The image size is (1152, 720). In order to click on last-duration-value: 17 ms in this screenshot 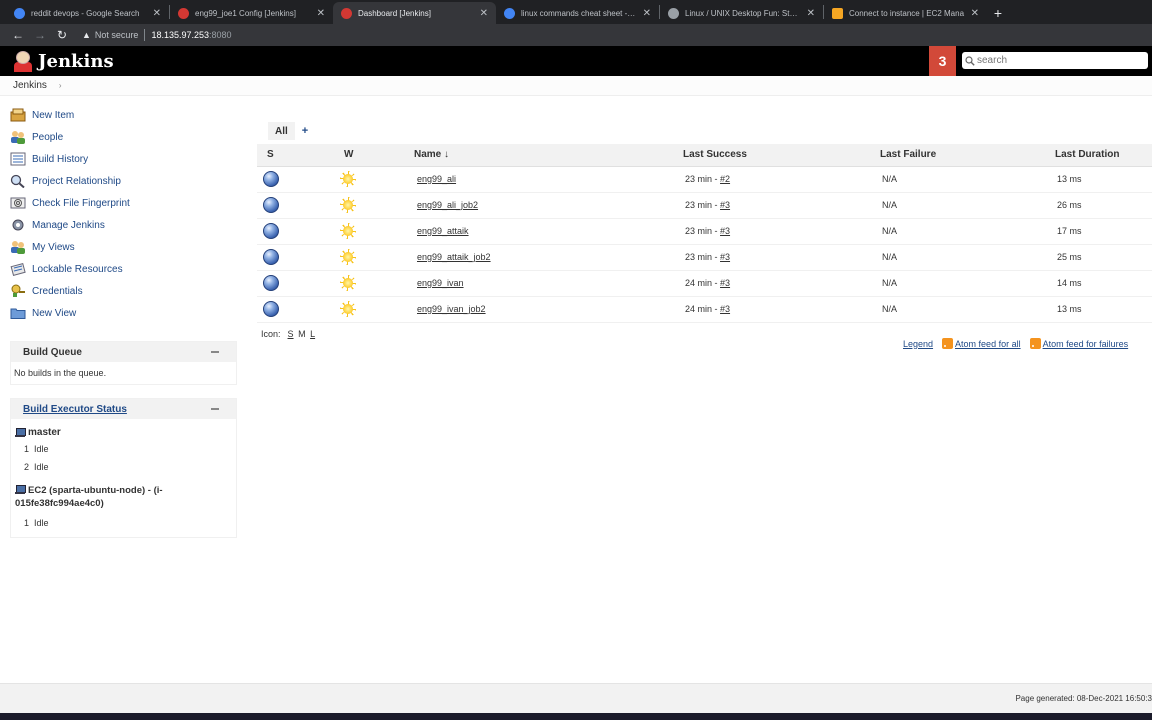, I will do `click(1101, 231)`.